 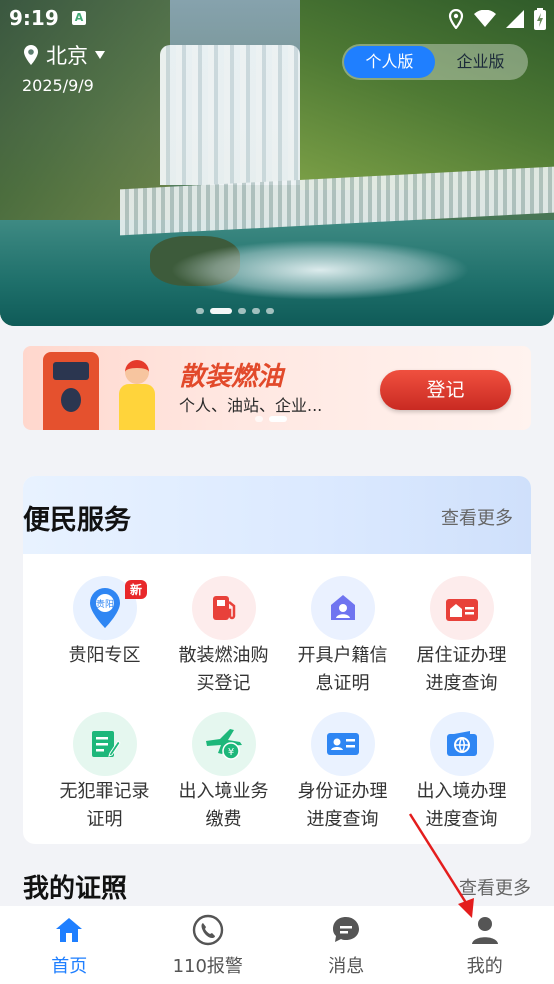 I want to click on chevron-down-icon, so click(x=100, y=55).